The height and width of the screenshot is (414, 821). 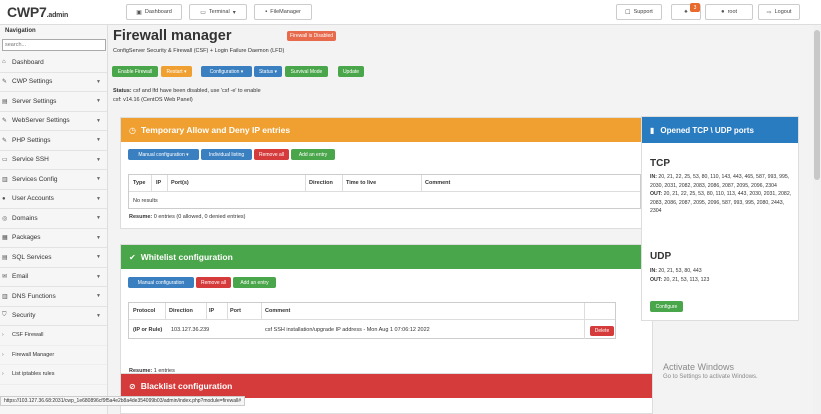 I want to click on shield-icon: ⛉, so click(x=4, y=315).